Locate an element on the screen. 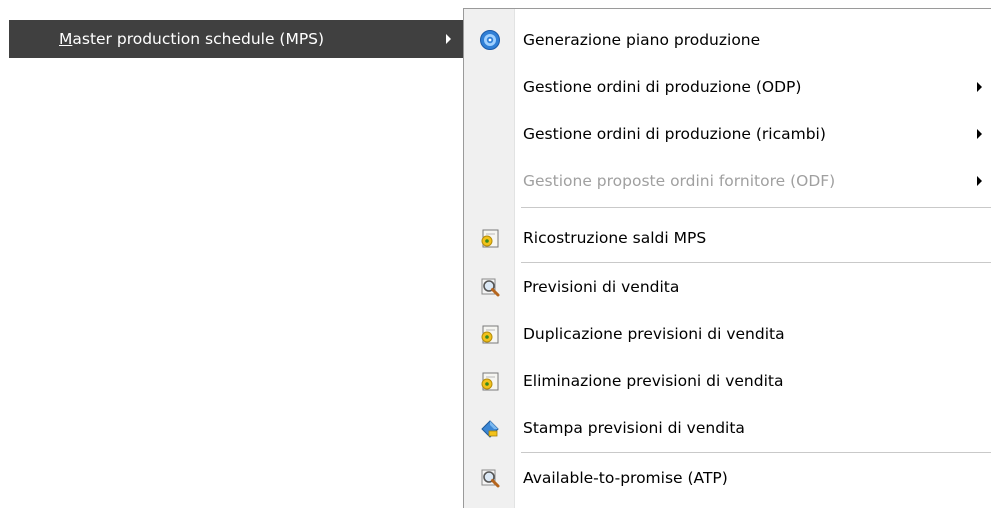  menu-item-label: Generazione piano produzione is located at coordinates (642, 40).